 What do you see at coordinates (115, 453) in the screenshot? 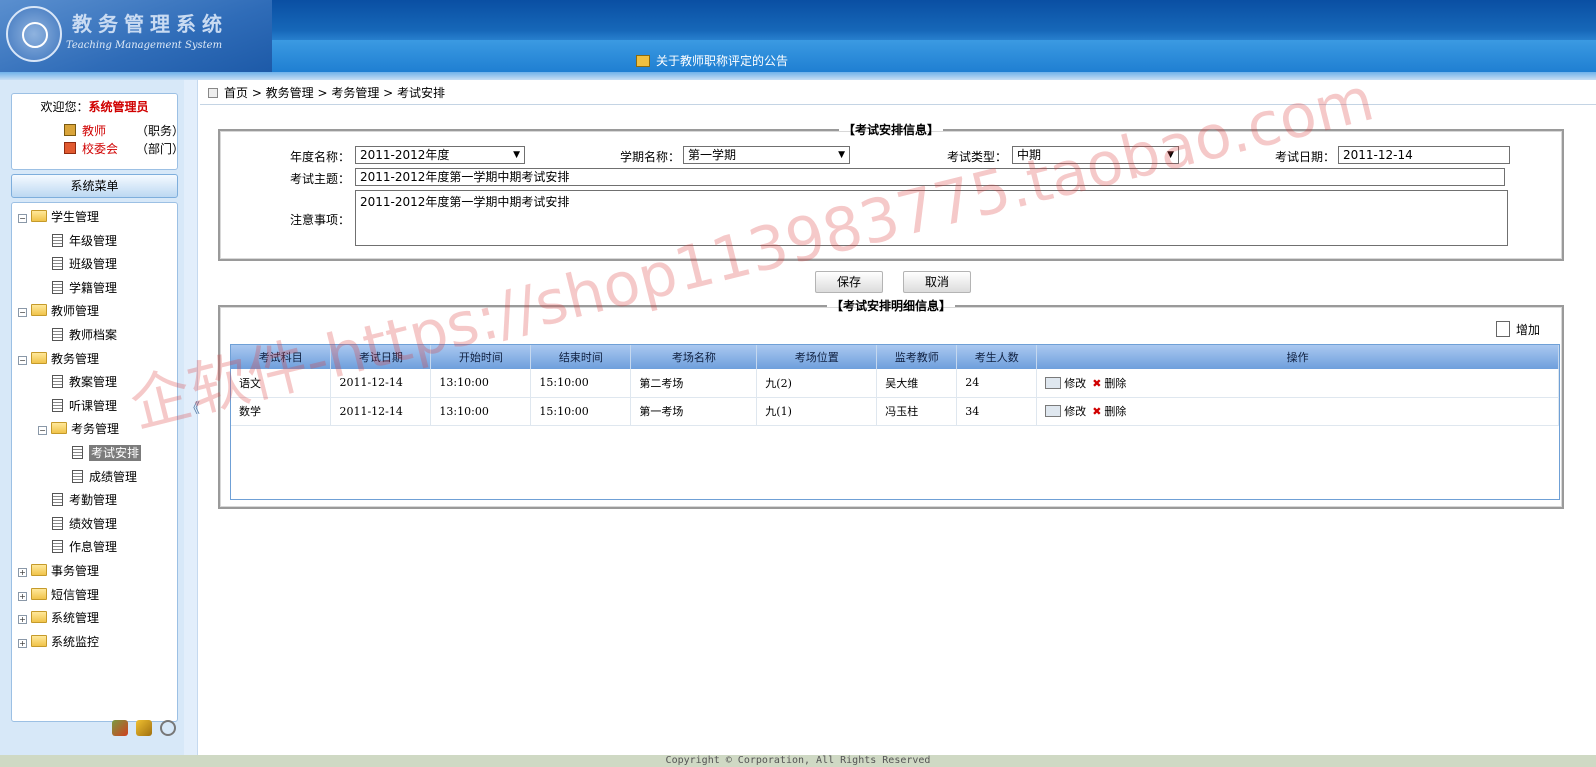
I see `tree-item-label: 考试安排` at bounding box center [115, 453].